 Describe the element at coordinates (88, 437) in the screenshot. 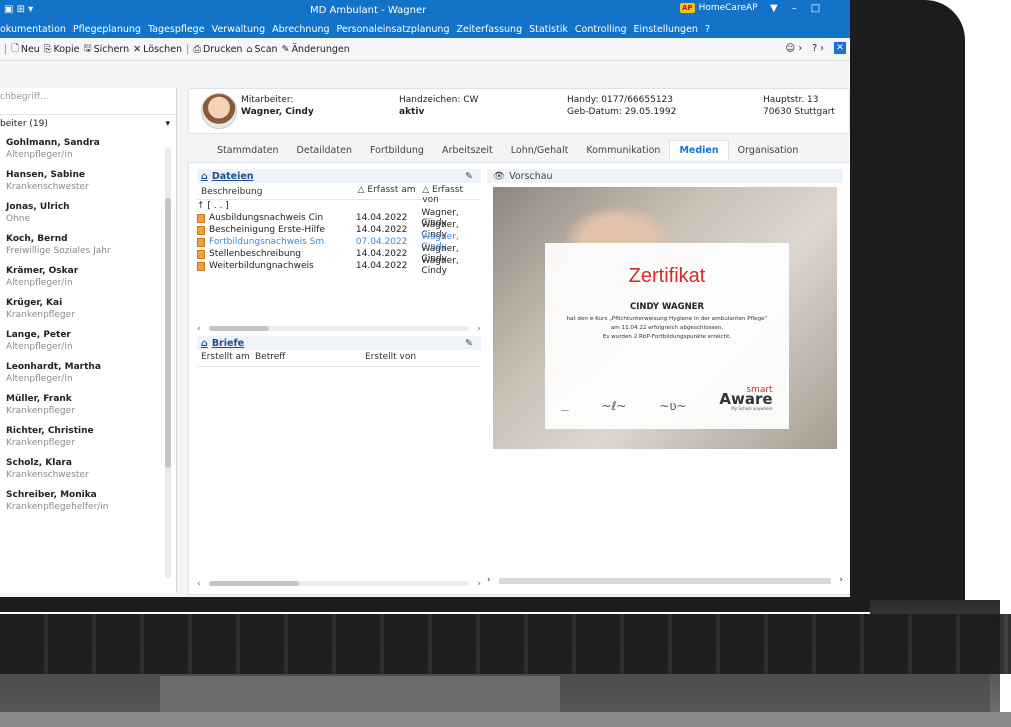

I see `list-item: Richter, Christine Krankenpfleger` at that location.